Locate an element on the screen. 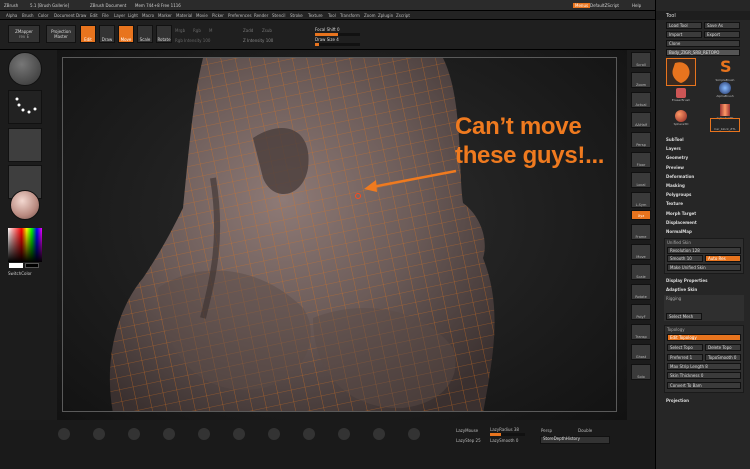 This screenshot has height=469, width=750. secondary-color-swatch is located at coordinates (32, 265).